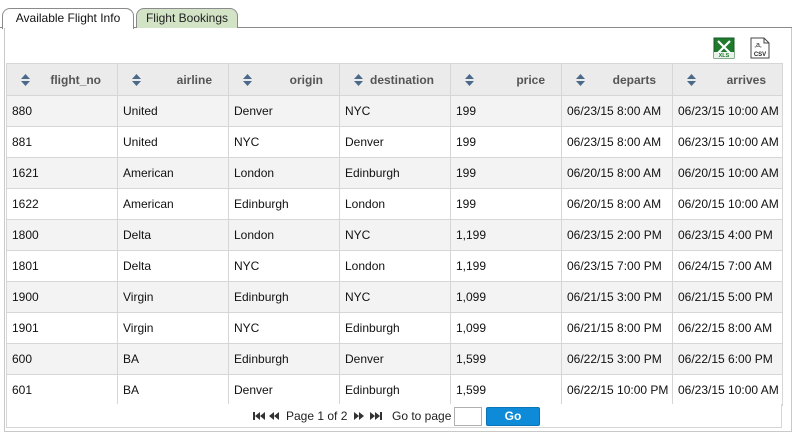  What do you see at coordinates (727, 79) in the screenshot?
I see `column-header-arrives: arrives` at bounding box center [727, 79].